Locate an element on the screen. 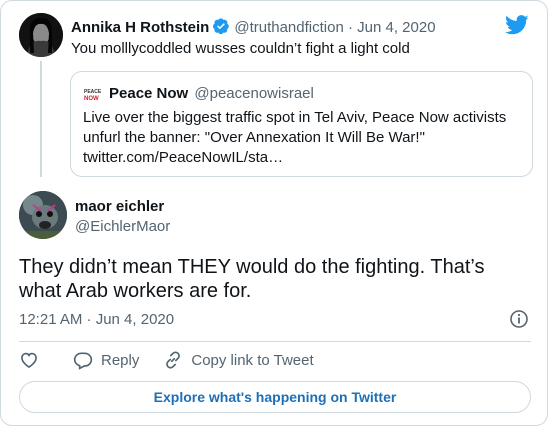 The height and width of the screenshot is (428, 550). main-author-handle: @EichlerMaor is located at coordinates (122, 227).